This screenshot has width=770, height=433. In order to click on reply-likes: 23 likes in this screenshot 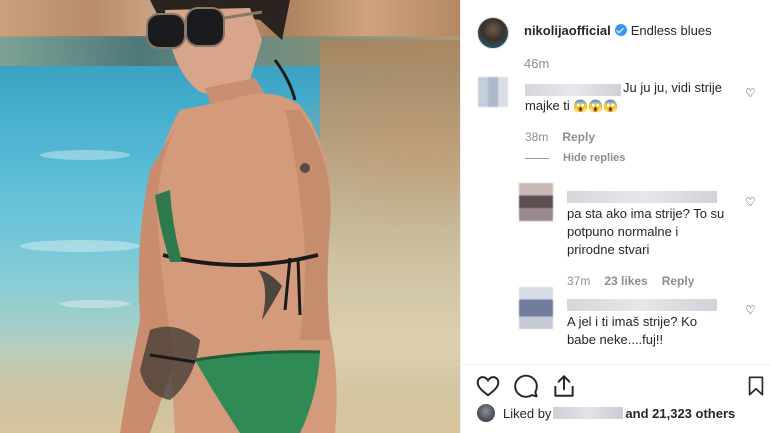, I will do `click(625, 281)`.